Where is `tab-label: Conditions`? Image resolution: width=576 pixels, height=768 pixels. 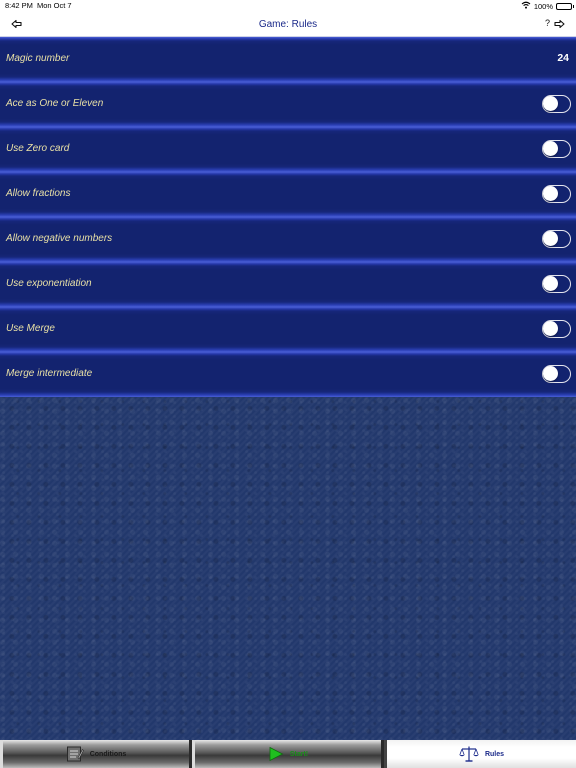
tab-label: Conditions is located at coordinates (108, 754).